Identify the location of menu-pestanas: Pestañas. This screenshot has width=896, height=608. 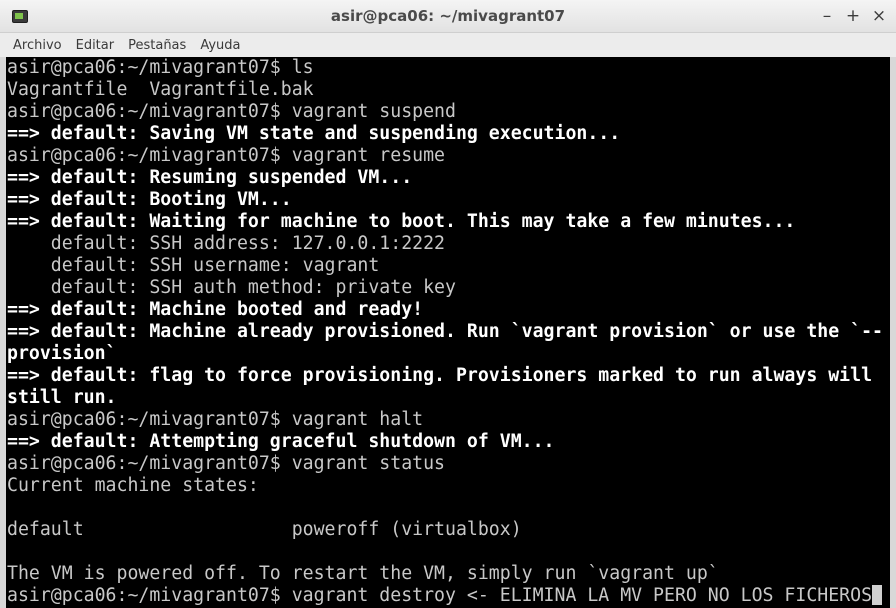
(157, 45).